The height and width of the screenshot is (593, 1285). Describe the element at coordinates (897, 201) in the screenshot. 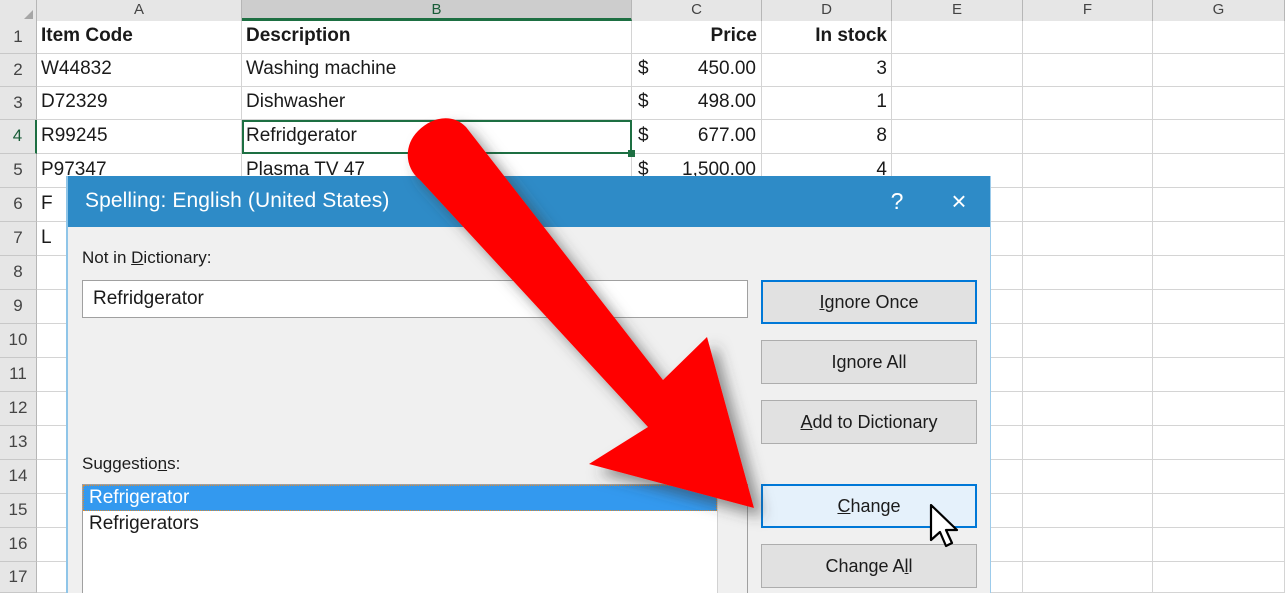

I see `help-icon: ?` at that location.